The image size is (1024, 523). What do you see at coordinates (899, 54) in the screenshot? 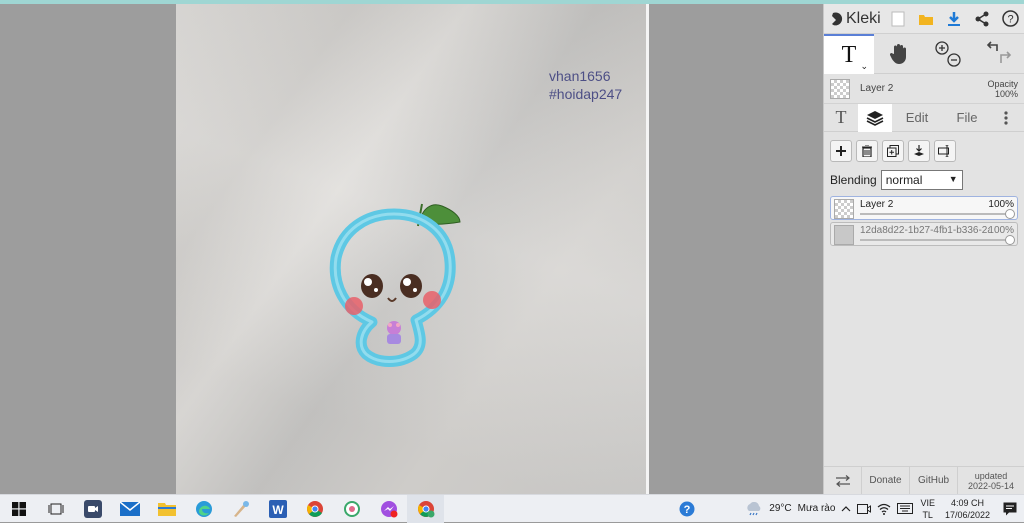
I see `hand-tool` at bounding box center [899, 54].